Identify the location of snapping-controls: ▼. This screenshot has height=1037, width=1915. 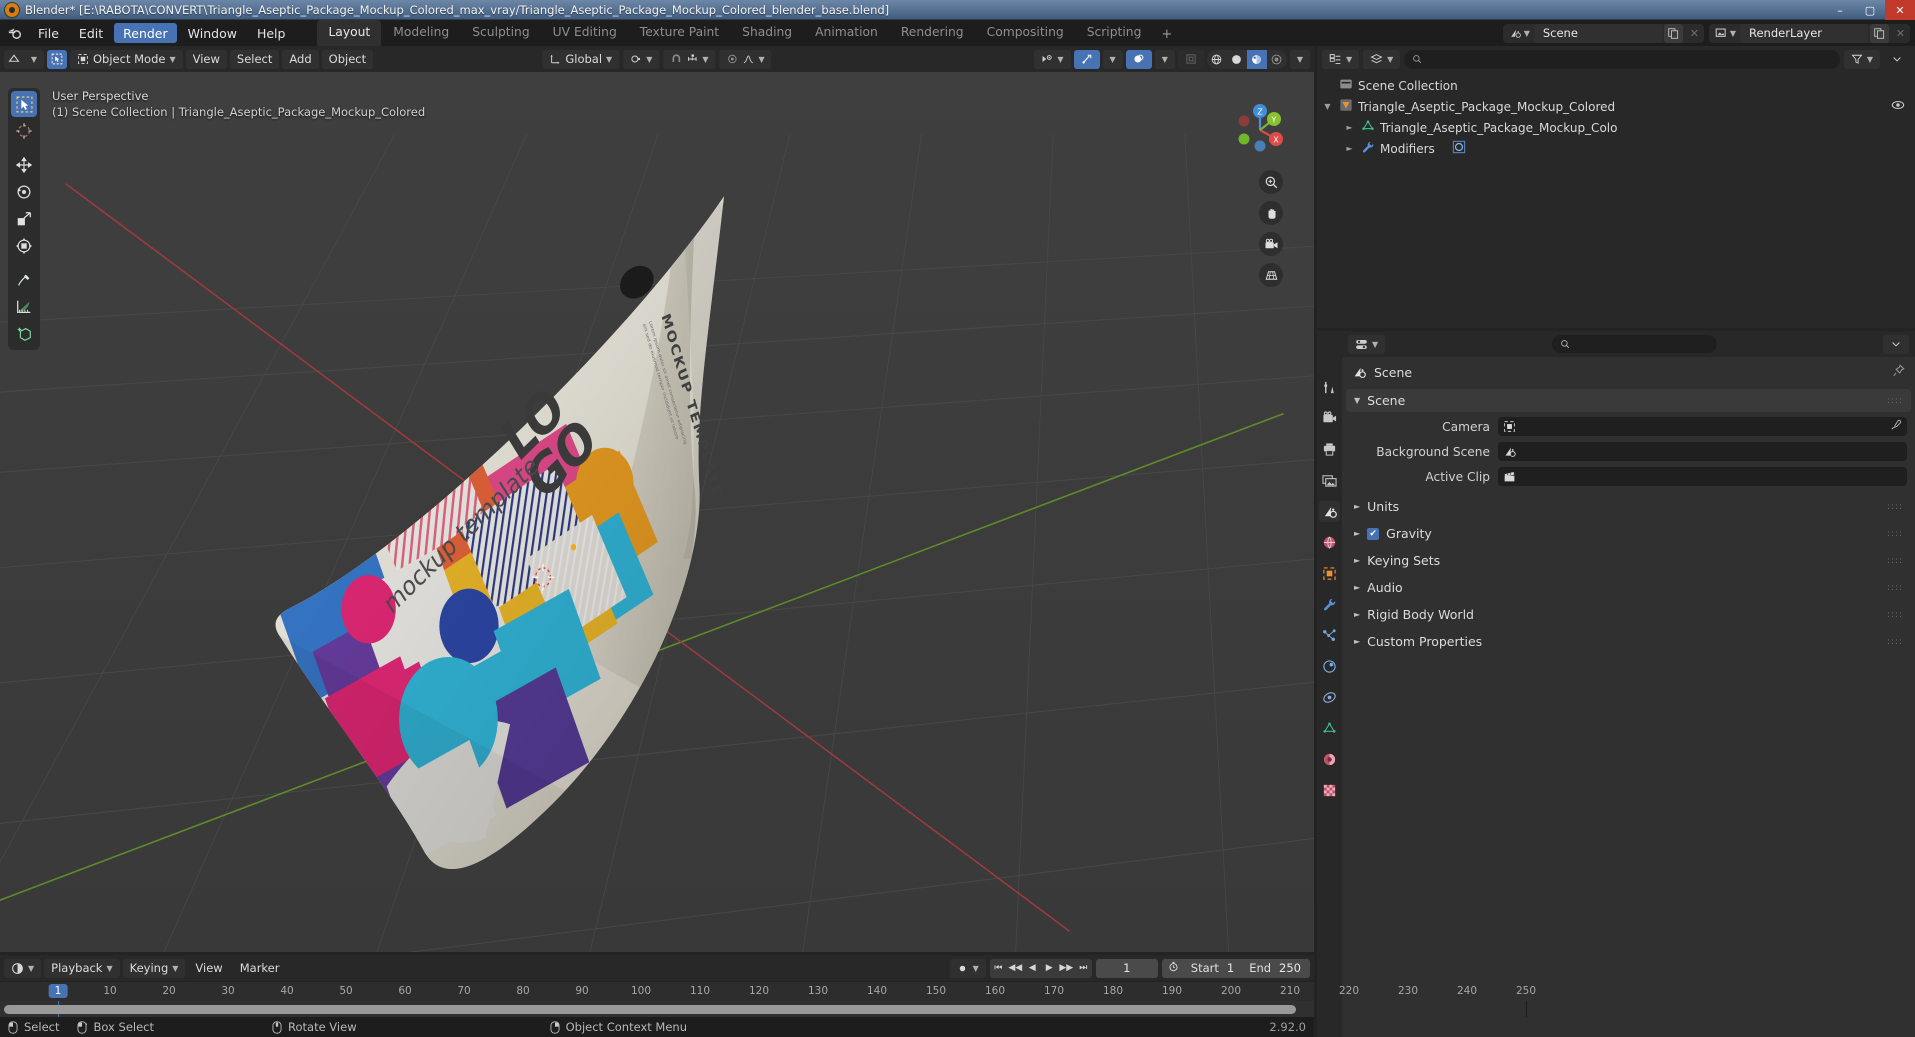
(689, 59).